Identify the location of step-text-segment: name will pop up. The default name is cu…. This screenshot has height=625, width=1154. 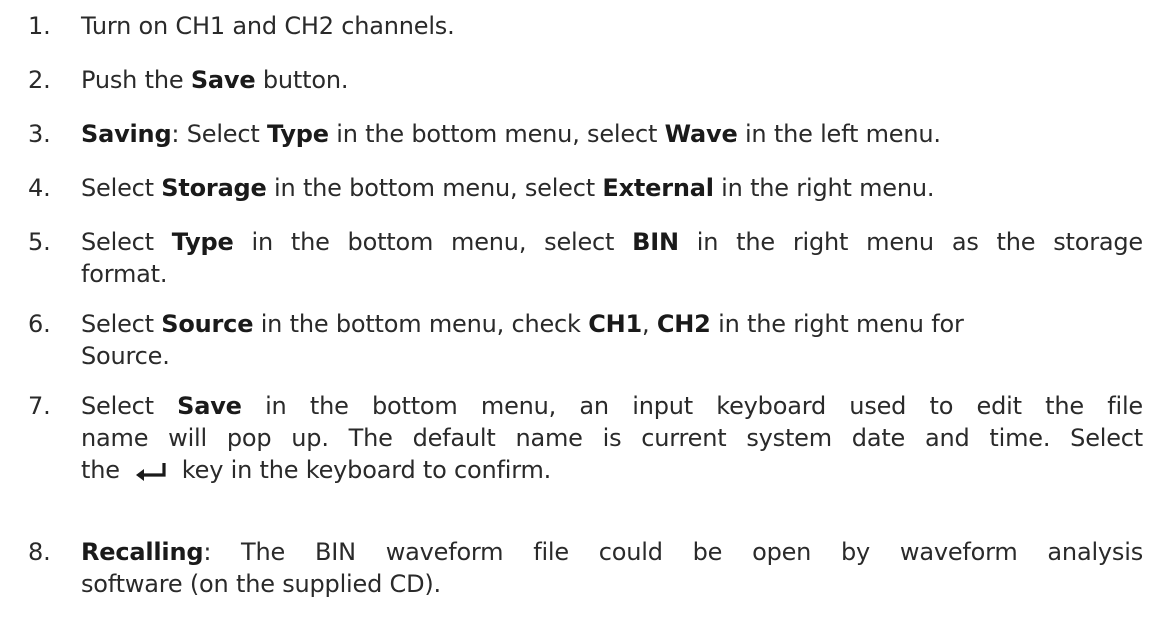
(612, 438).